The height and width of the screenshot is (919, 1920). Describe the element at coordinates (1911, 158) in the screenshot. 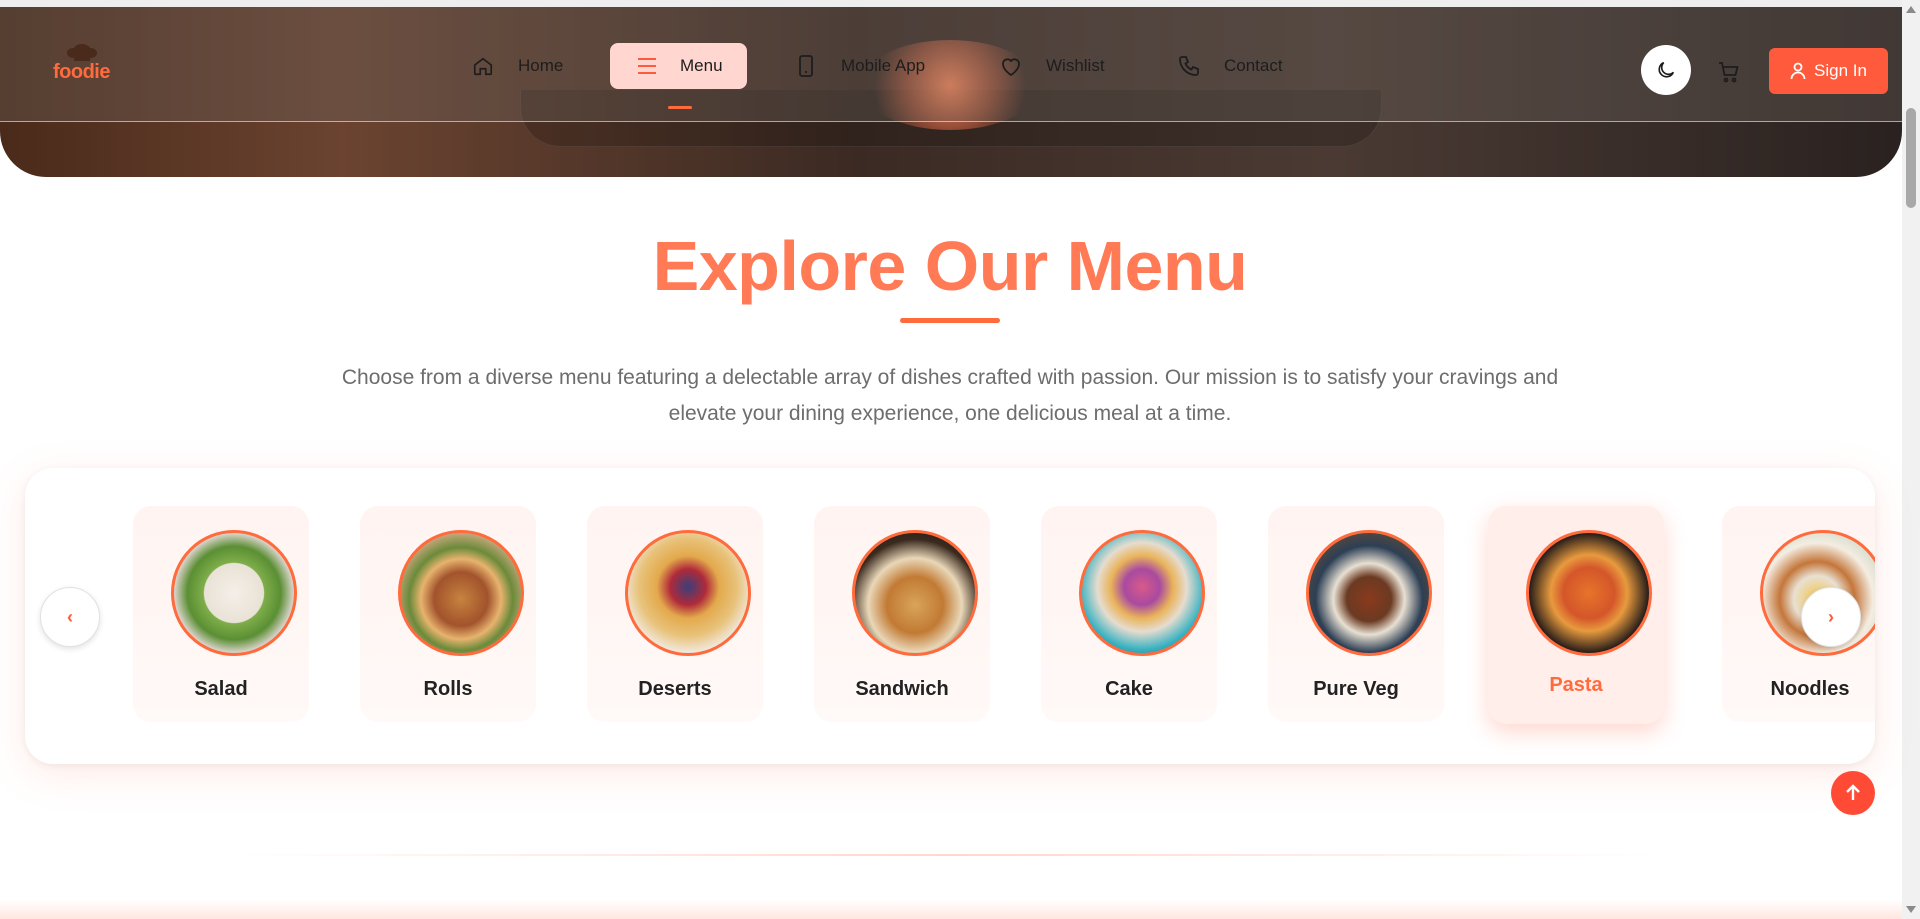

I see `scroll-thumb` at that location.